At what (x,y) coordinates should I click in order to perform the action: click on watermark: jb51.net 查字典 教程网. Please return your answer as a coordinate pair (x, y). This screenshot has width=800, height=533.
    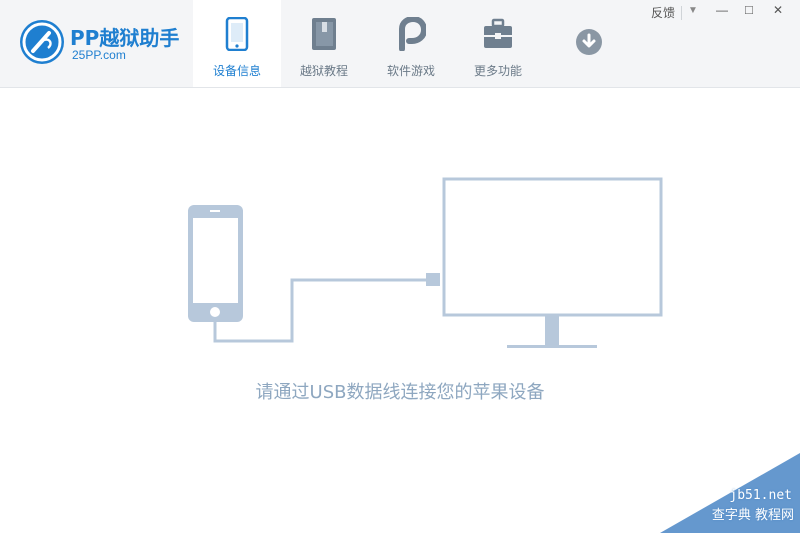
    Looking at the image, I should click on (730, 493).